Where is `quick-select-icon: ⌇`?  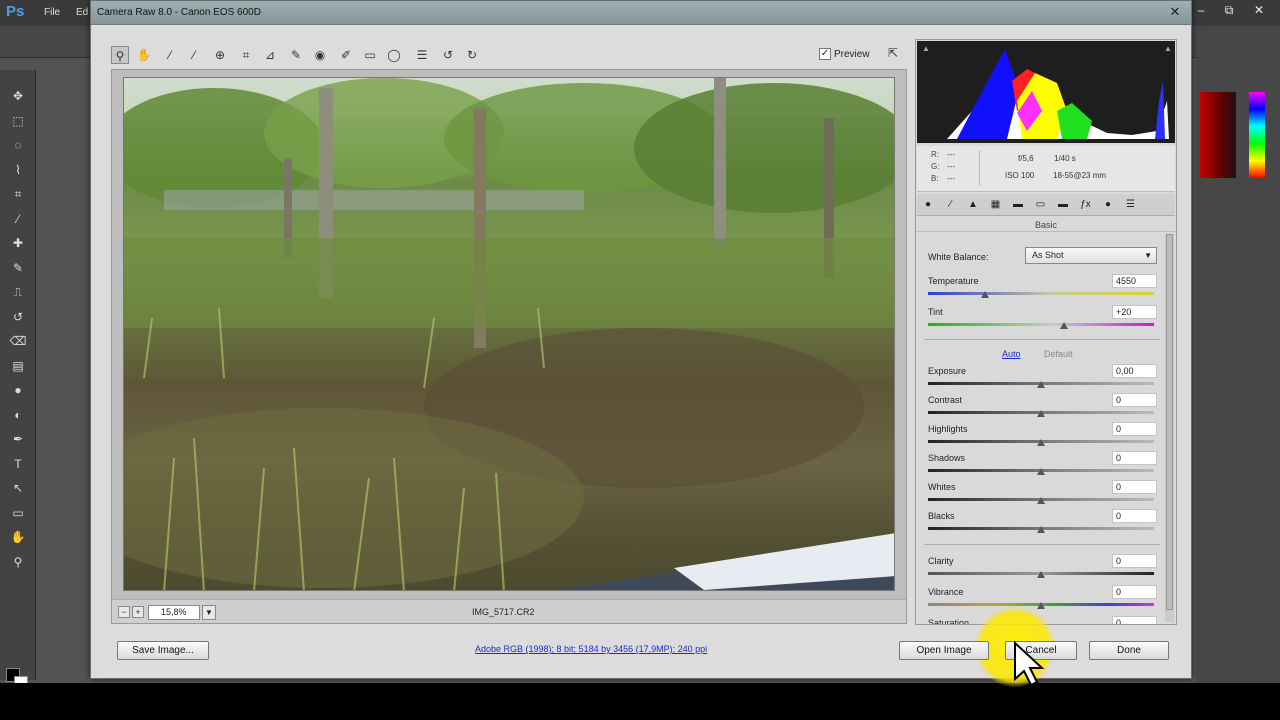 quick-select-icon: ⌇ is located at coordinates (18, 170).